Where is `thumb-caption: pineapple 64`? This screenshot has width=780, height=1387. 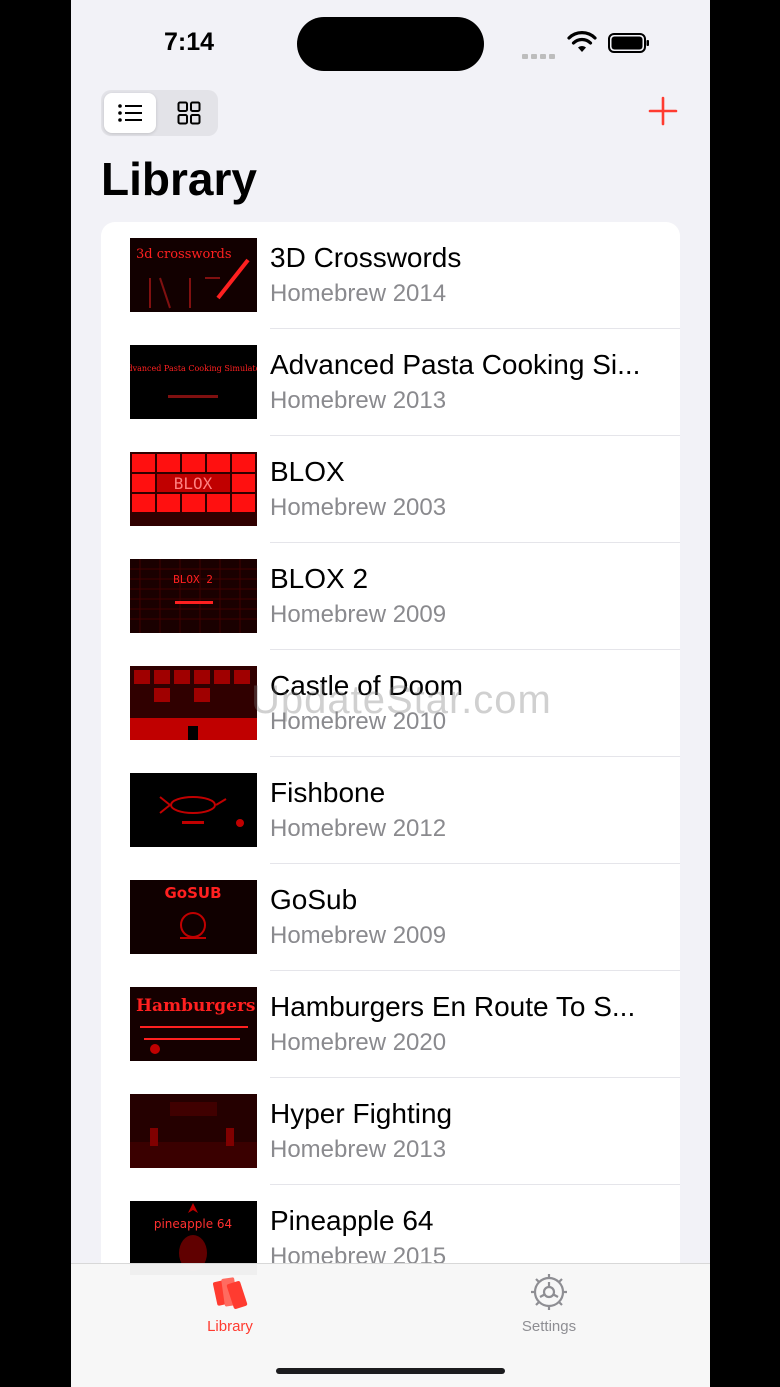 thumb-caption: pineapple 64 is located at coordinates (193, 1224).